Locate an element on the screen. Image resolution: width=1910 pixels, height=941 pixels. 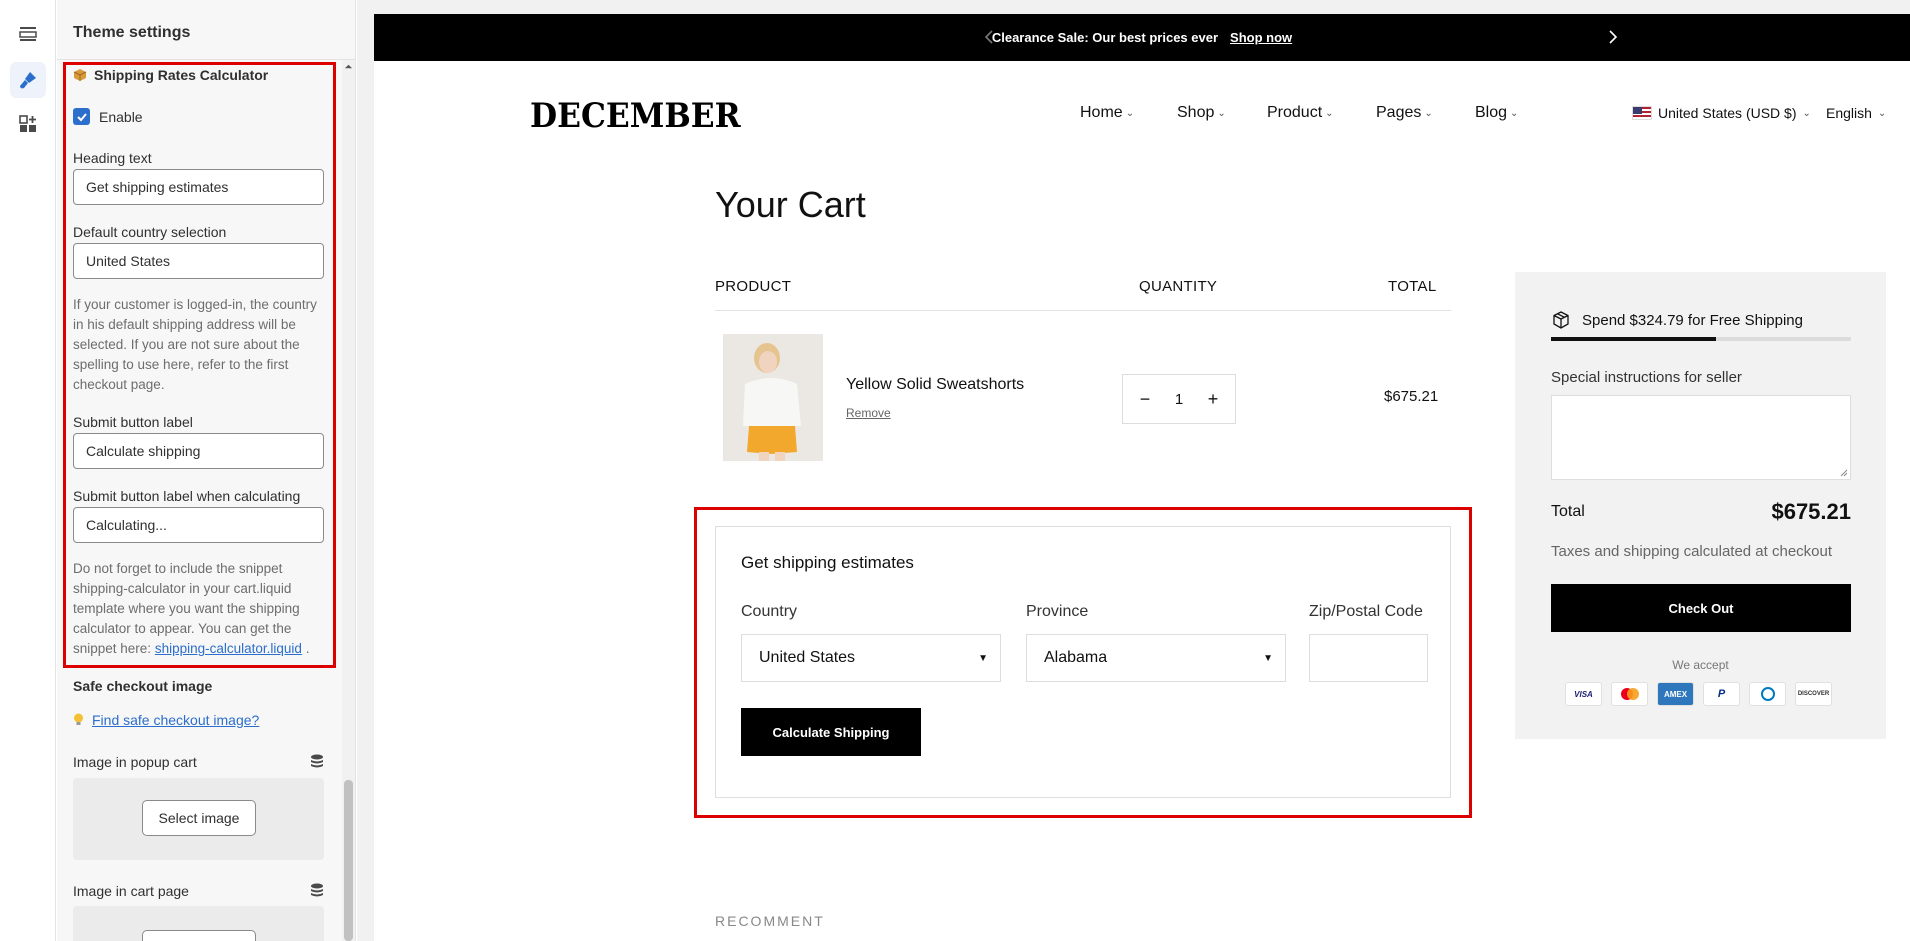
panel-scroll-thumb is located at coordinates (348, 860).